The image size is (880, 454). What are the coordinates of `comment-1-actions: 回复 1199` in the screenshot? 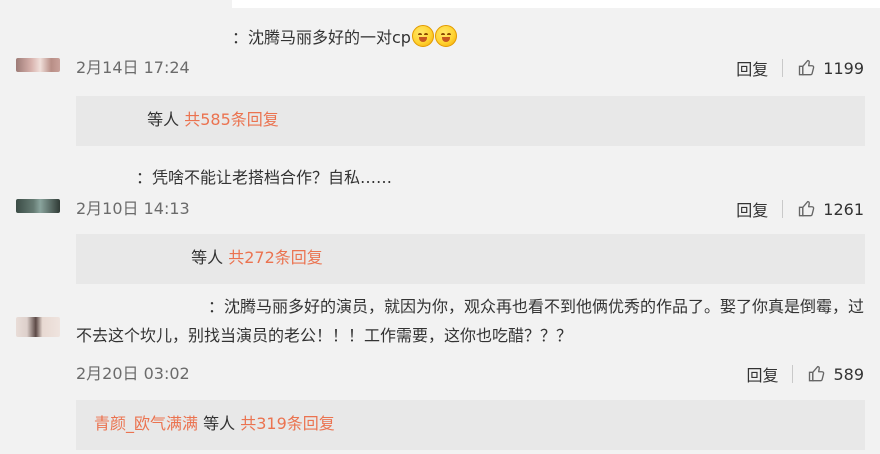 It's located at (800, 68).